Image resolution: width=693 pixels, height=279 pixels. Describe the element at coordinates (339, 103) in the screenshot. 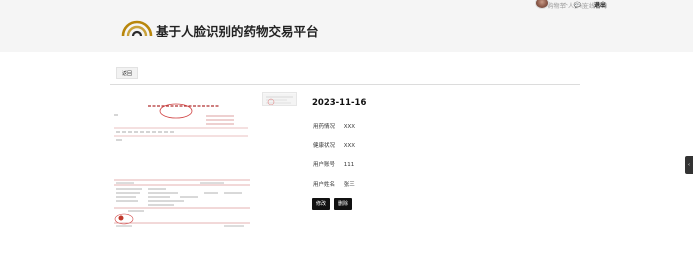

I see `record-date: 2023-11-16` at that location.